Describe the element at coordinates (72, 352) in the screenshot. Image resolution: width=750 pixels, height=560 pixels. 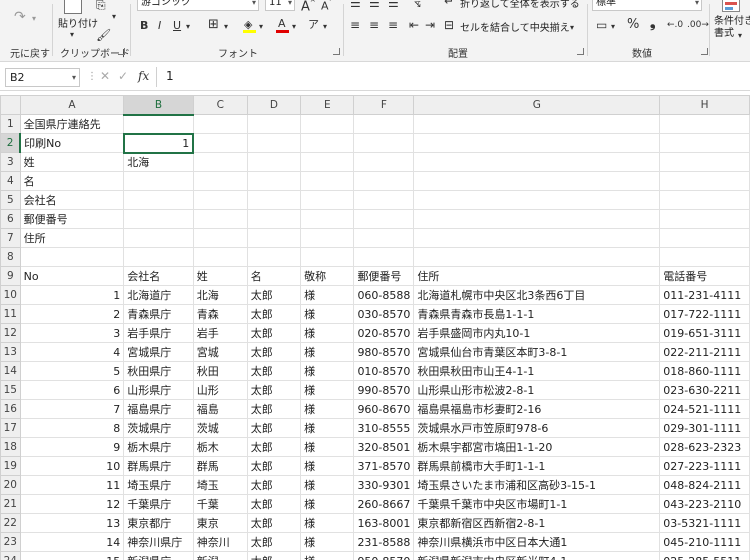
I see `cell: 4` at that location.